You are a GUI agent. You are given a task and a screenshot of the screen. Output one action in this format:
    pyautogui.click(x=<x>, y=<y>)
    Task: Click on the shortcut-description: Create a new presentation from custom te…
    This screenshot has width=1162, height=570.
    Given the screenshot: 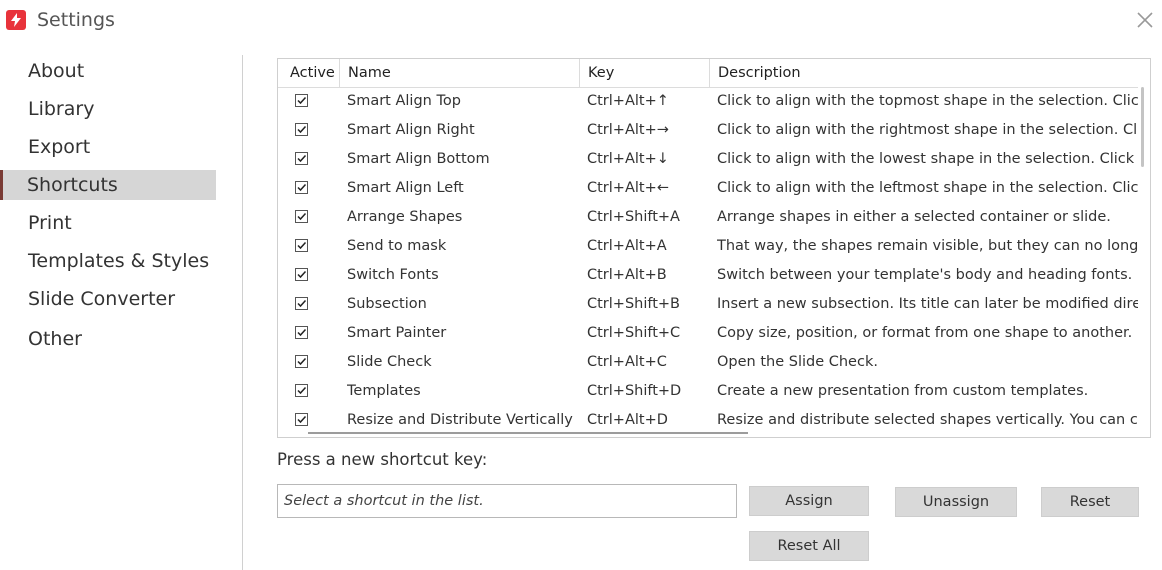 What is the action you would take?
    pyautogui.click(x=903, y=391)
    